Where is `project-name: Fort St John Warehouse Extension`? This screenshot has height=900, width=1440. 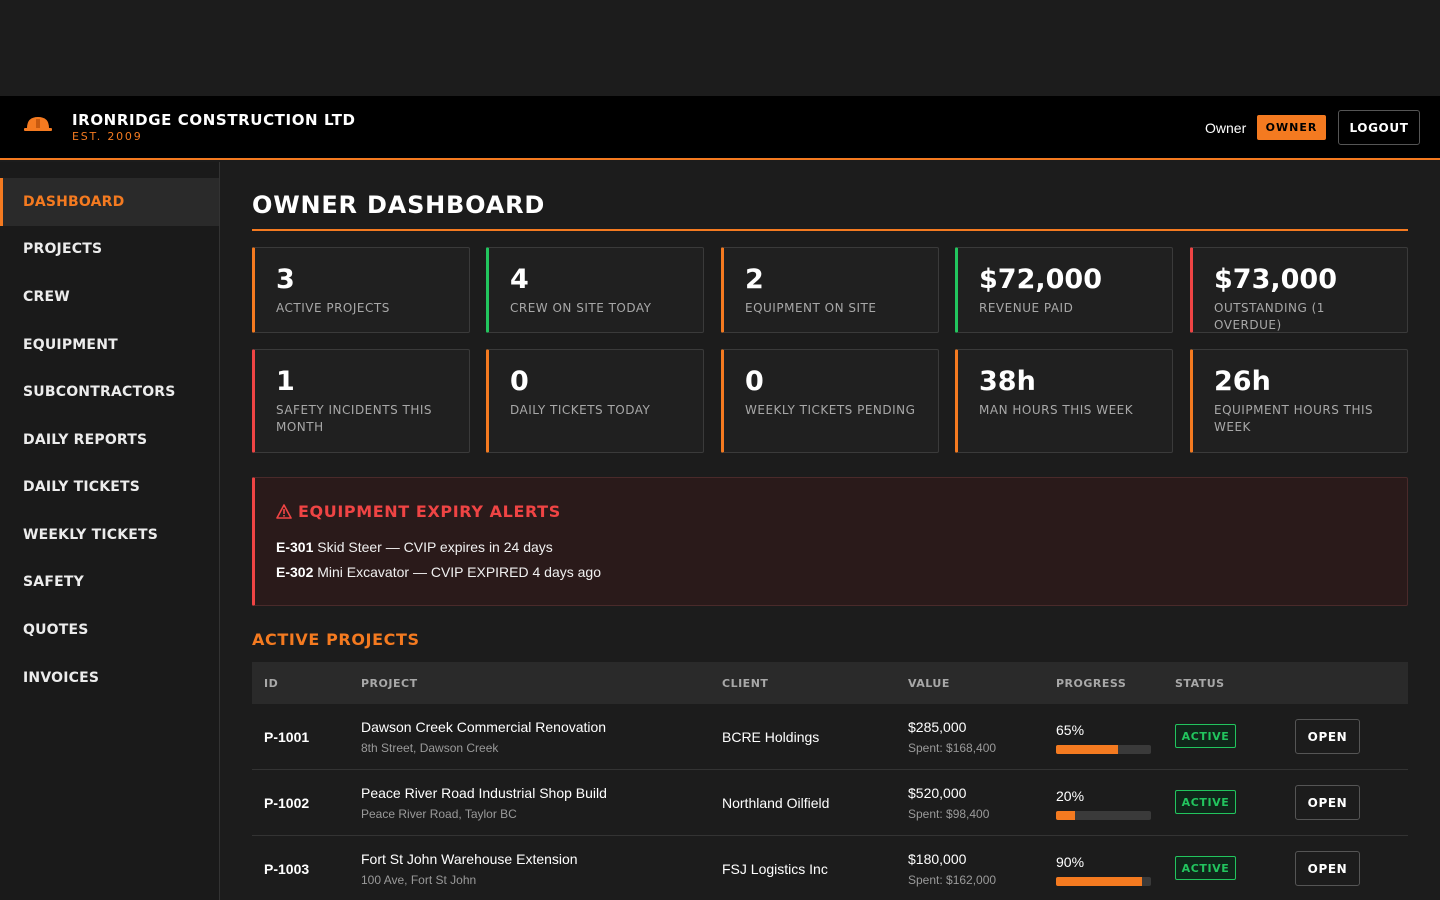 project-name: Fort St John Warehouse Extension is located at coordinates (469, 859).